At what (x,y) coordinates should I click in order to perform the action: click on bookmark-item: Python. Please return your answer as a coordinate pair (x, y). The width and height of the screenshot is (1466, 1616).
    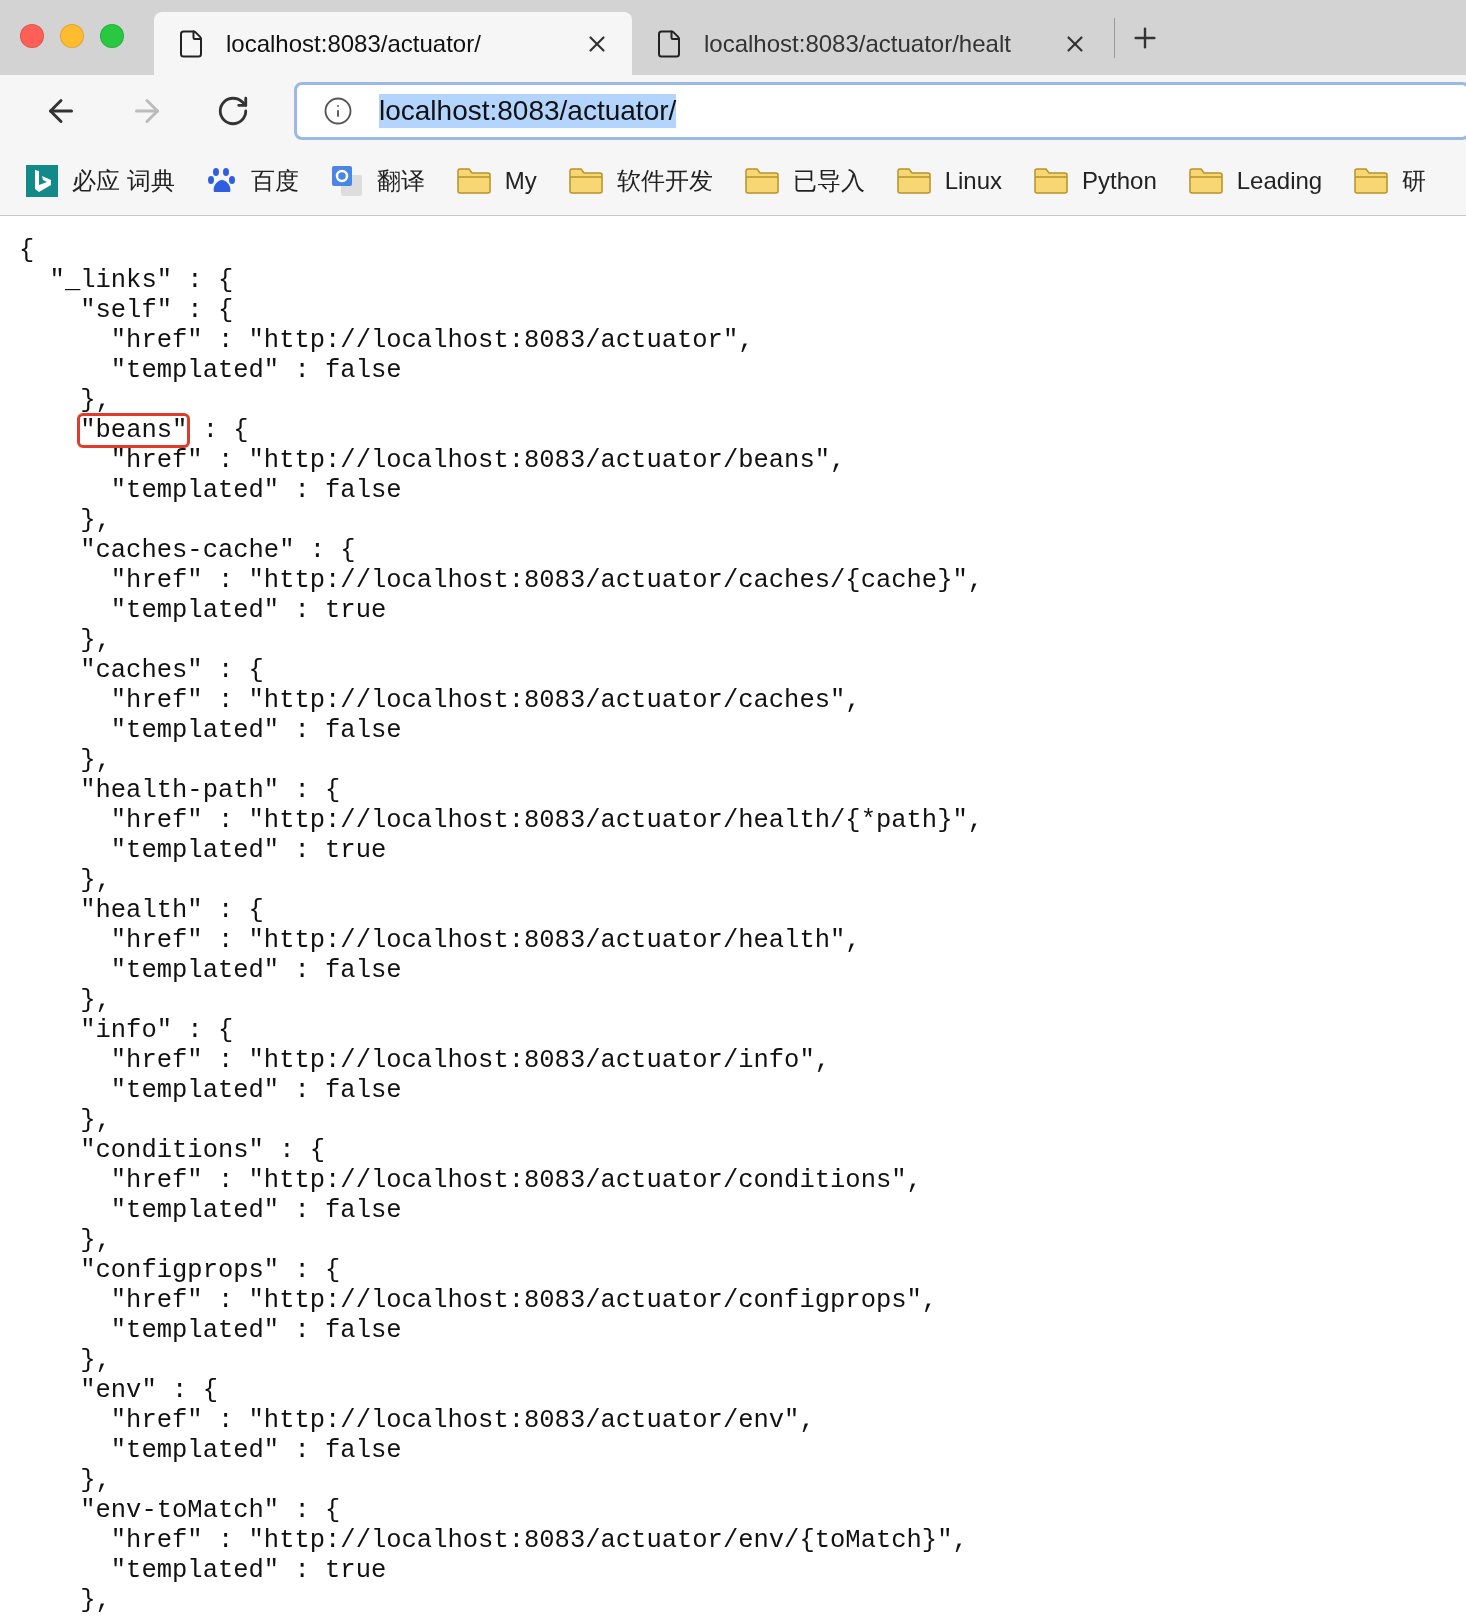
    Looking at the image, I should click on (1095, 181).